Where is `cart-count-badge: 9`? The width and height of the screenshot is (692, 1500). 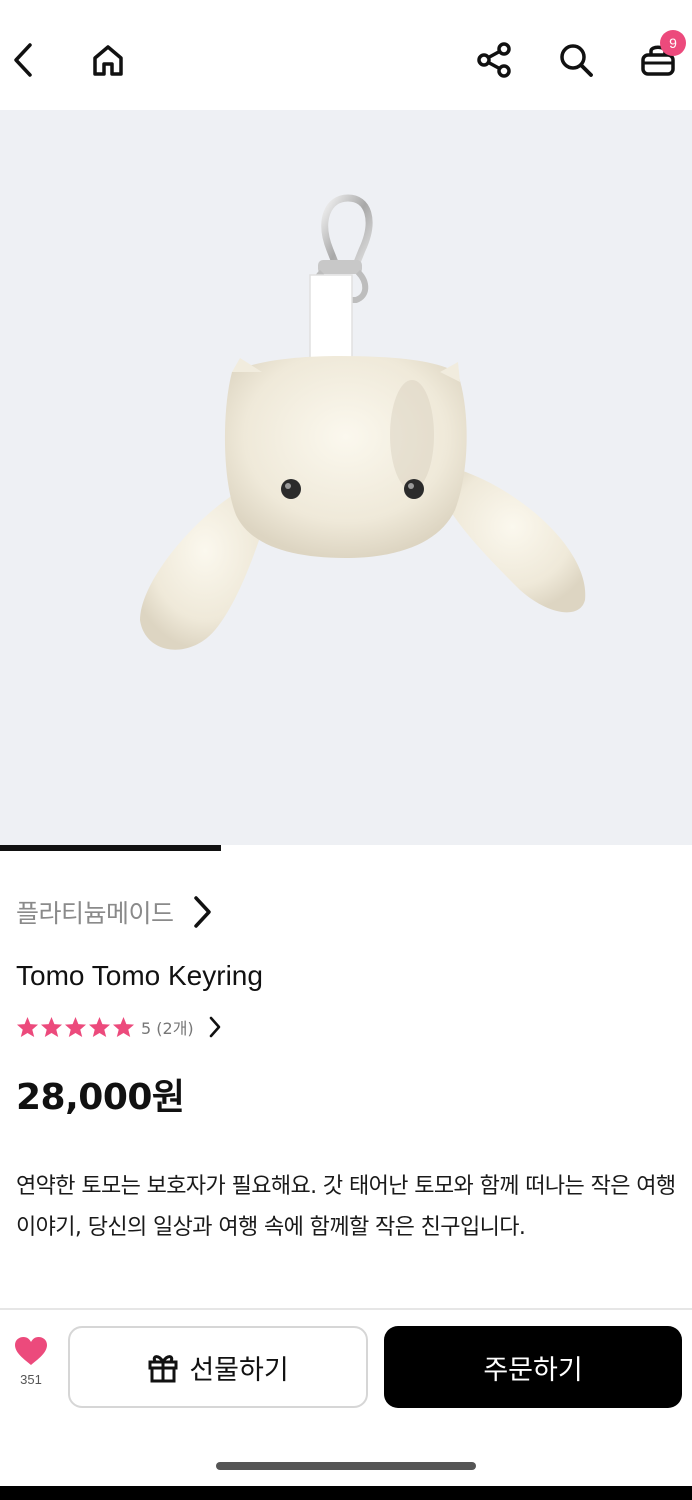 cart-count-badge: 9 is located at coordinates (673, 43).